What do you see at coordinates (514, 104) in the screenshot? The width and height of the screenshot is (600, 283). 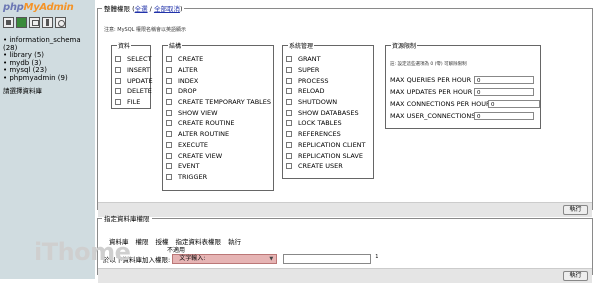 I see `max-connections-input: 0` at bounding box center [514, 104].